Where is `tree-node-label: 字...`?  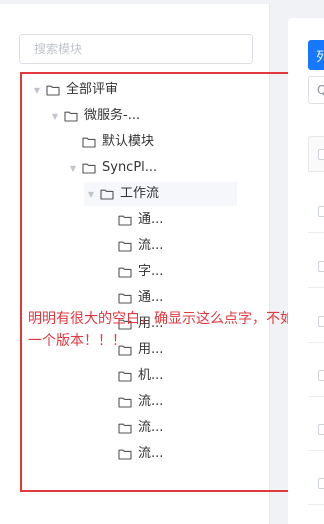 tree-node-label: 字... is located at coordinates (151, 271).